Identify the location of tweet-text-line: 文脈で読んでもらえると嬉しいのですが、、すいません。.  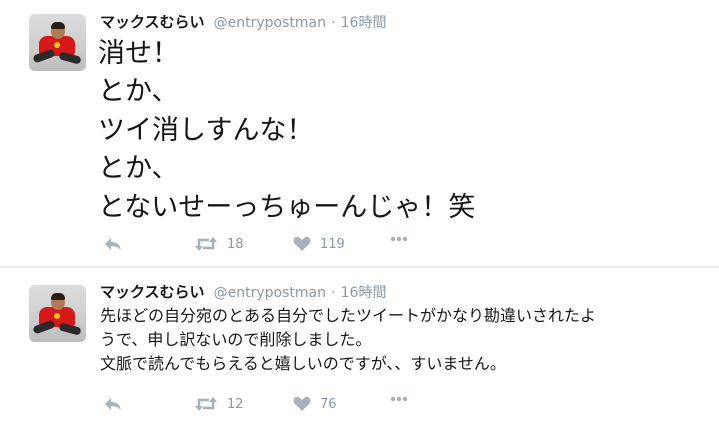
(303, 363).